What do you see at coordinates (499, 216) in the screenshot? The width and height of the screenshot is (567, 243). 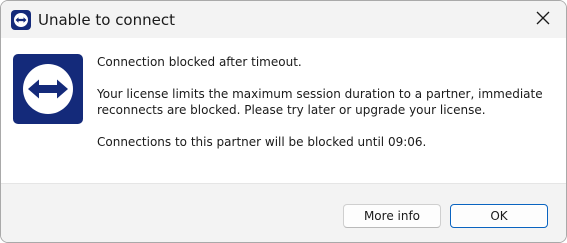 I see `ok-button: OK` at bounding box center [499, 216].